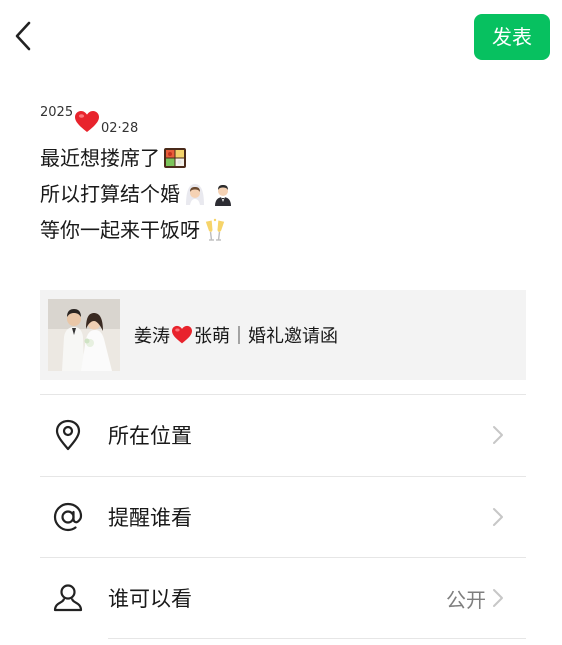  Describe the element at coordinates (280, 230) in the screenshot. I see `post-line: 等你一起来干饭呀` at that location.